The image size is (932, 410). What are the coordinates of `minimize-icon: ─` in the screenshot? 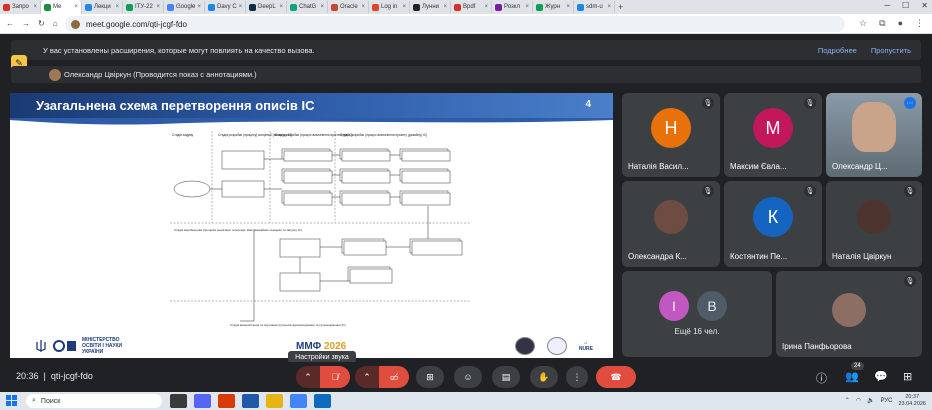 It's located at (887, 5).